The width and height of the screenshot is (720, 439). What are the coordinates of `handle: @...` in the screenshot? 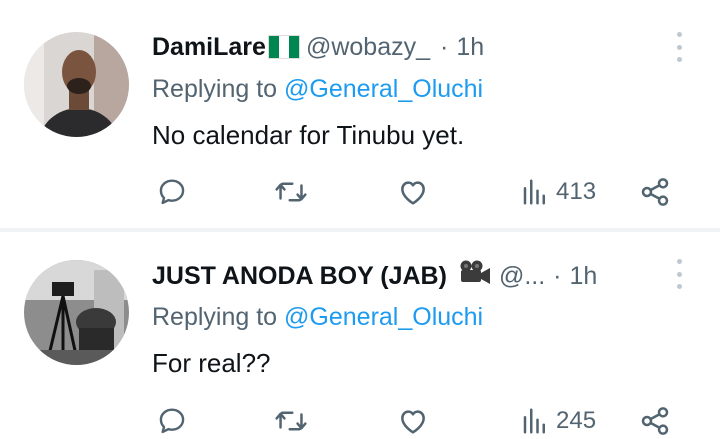 It's located at (522, 276).